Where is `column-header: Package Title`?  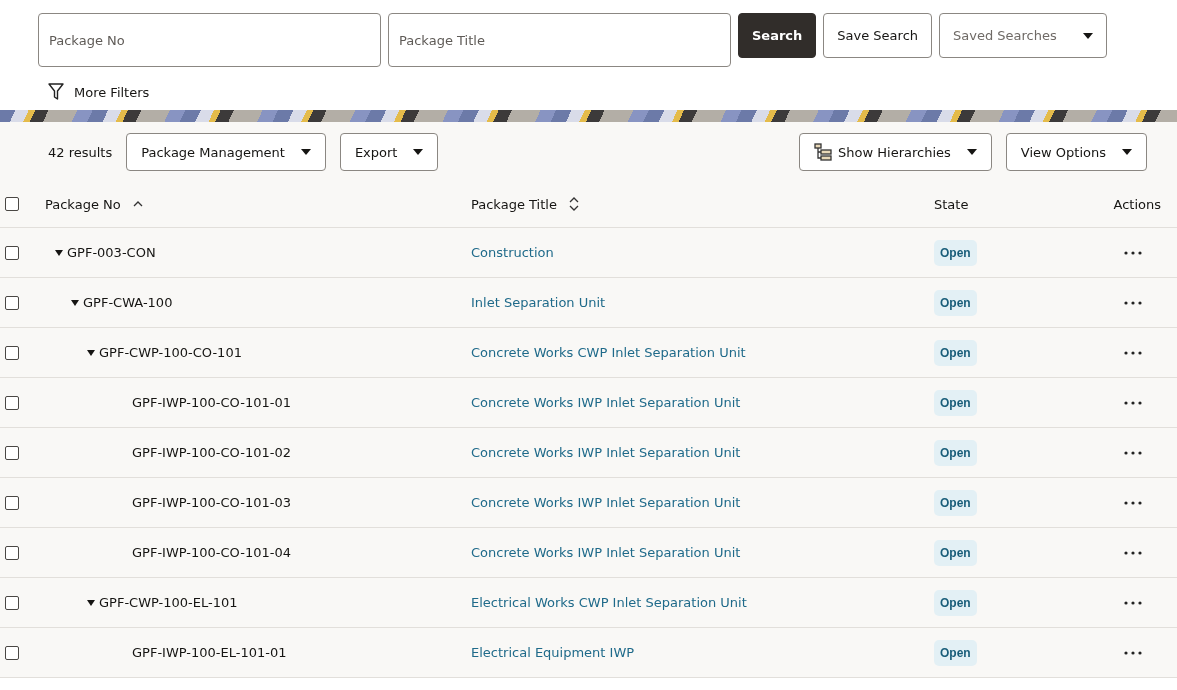
column-header: Package Title is located at coordinates (514, 204).